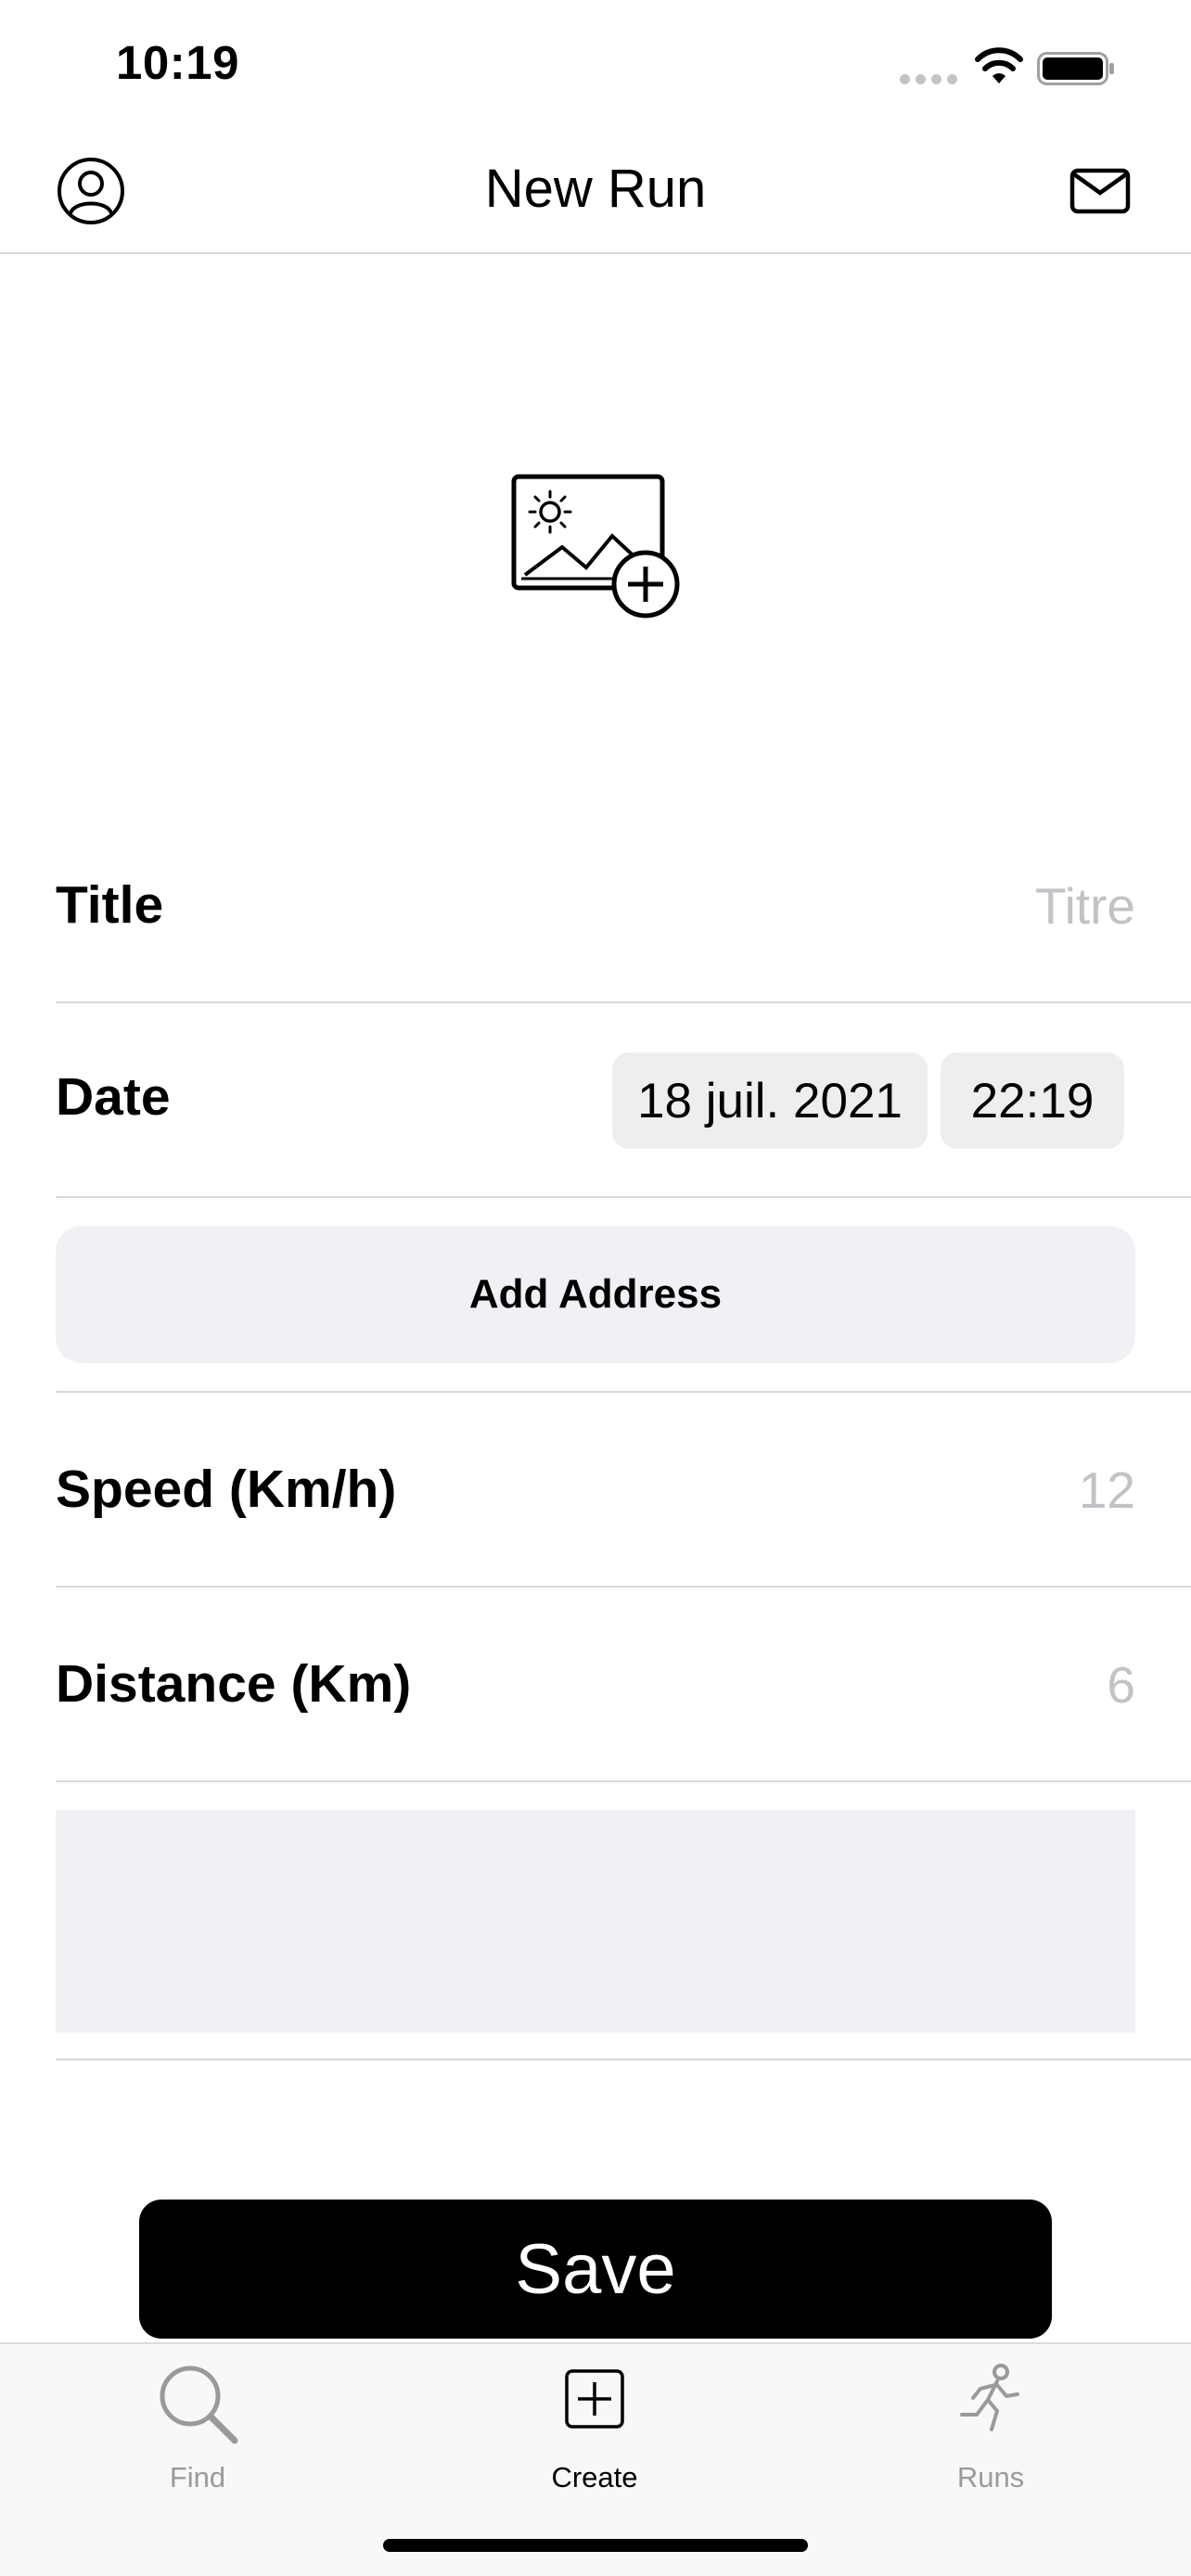 Image resolution: width=1191 pixels, height=2576 pixels. What do you see at coordinates (234, 1684) in the screenshot?
I see `distance-label: Distance (Km)` at bounding box center [234, 1684].